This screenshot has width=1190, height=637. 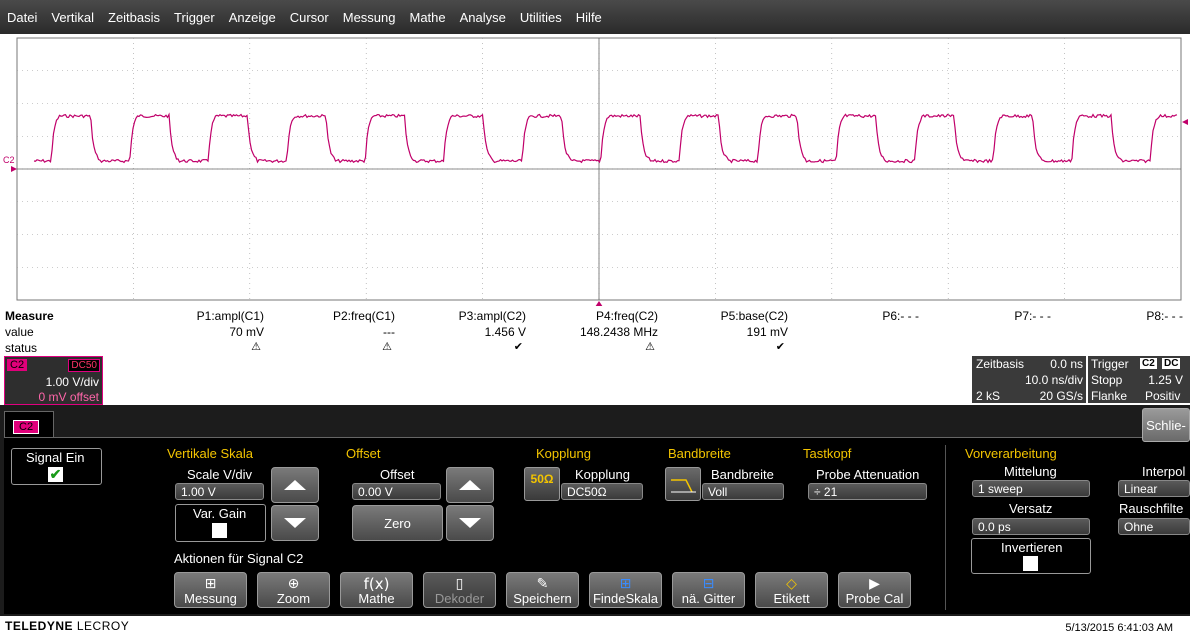 I want to click on bandwidth-filter-icon, so click(x=683, y=484).